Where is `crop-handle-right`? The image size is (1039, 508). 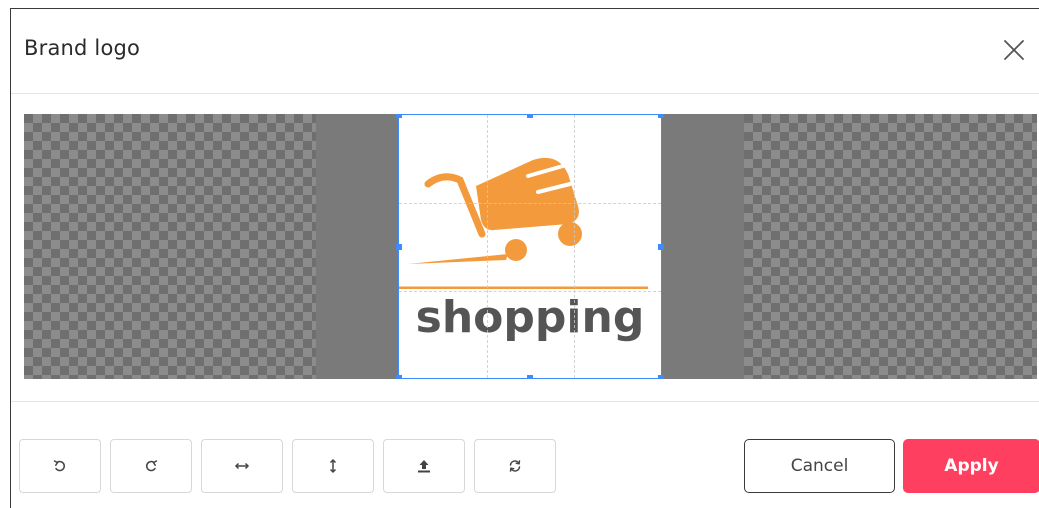 crop-handle-right is located at coordinates (661, 247).